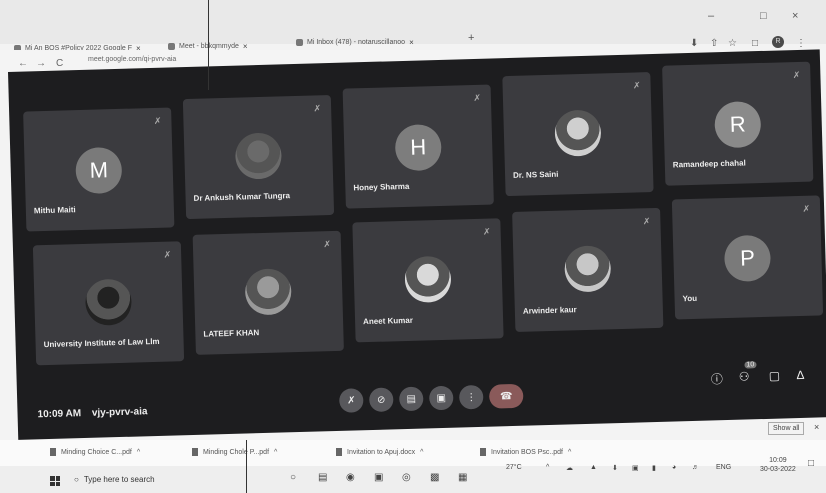 Image resolution: width=826 pixels, height=493 pixels. I want to click on participant-tile: M ✗ Mithu Maiti, so click(99, 169).